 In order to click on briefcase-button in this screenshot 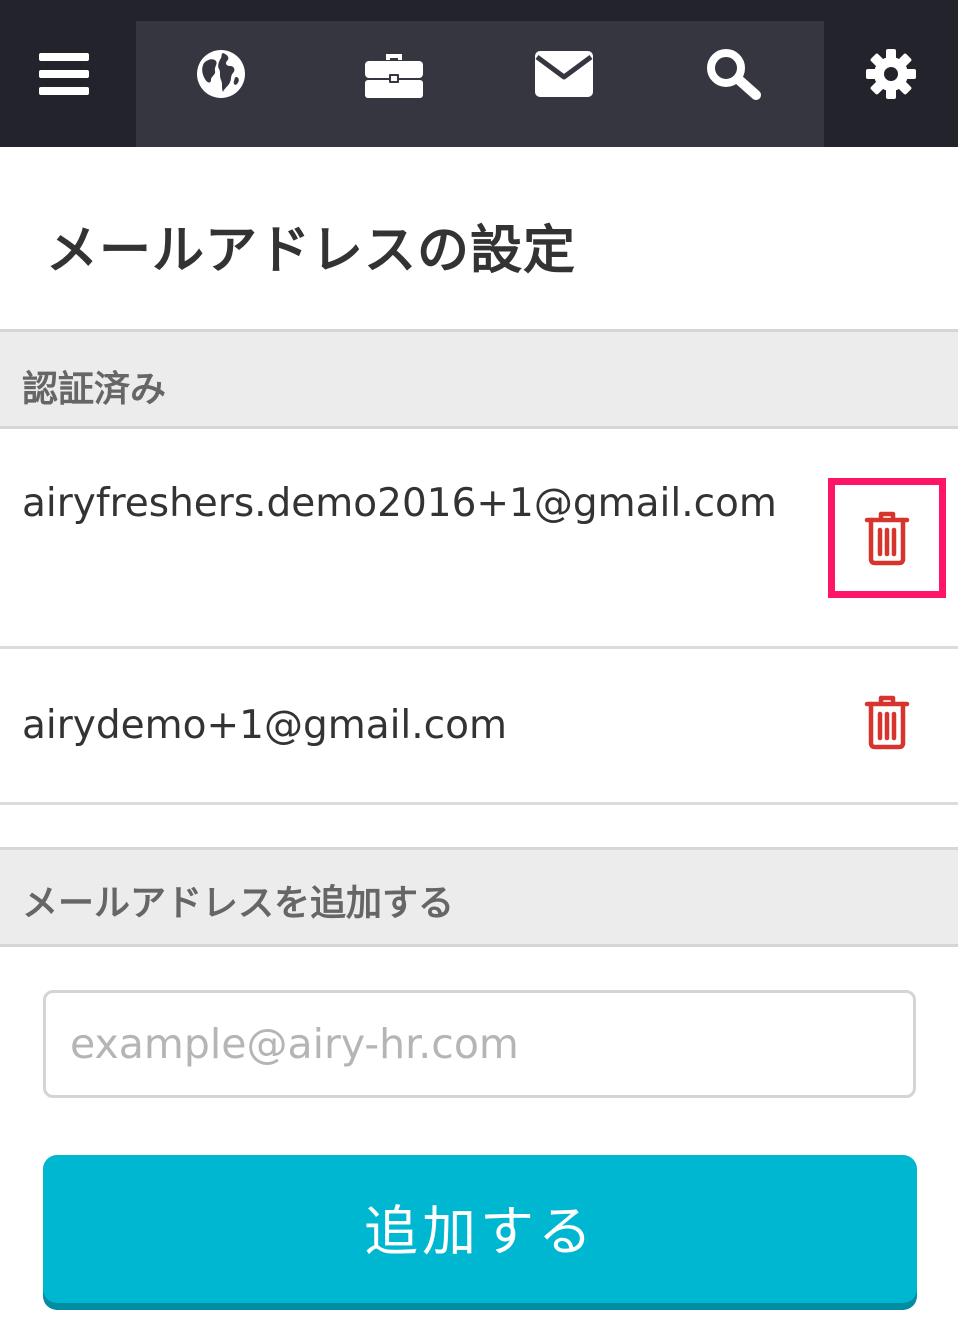, I will do `click(394, 73)`.